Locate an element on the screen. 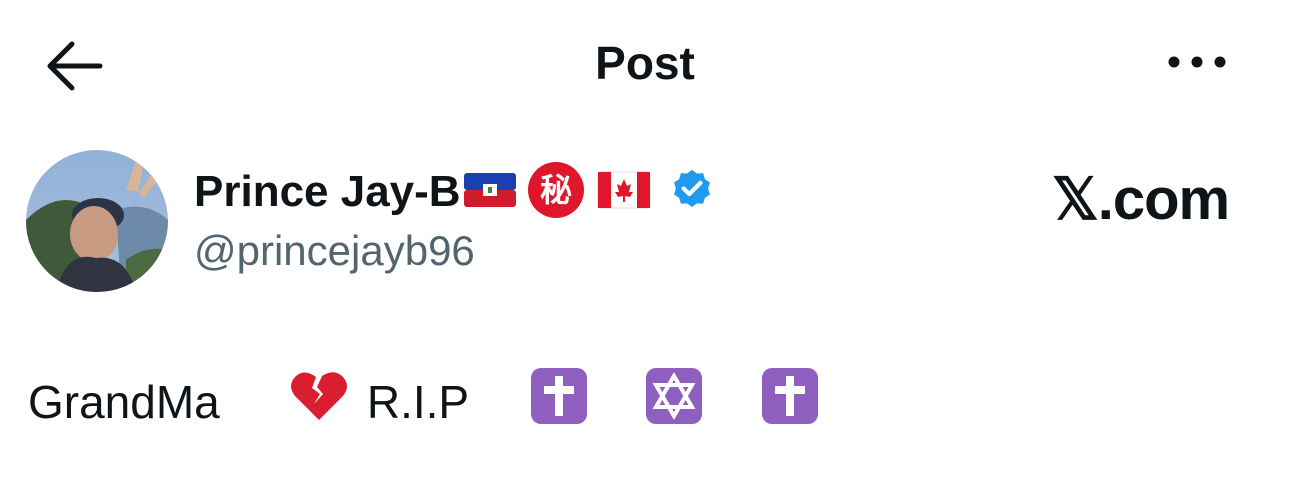  secret-ideograph-icon: 秘 is located at coordinates (556, 192).